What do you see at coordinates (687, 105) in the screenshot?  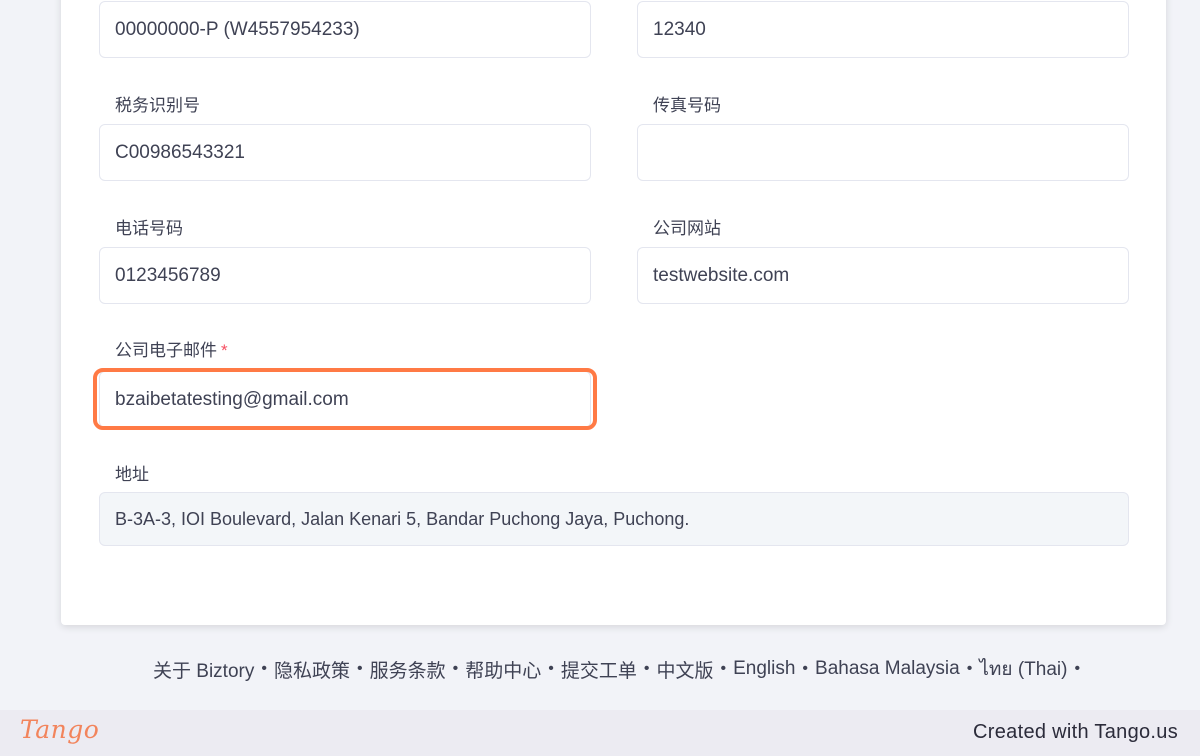 I see `fax-label: 传真号码` at bounding box center [687, 105].